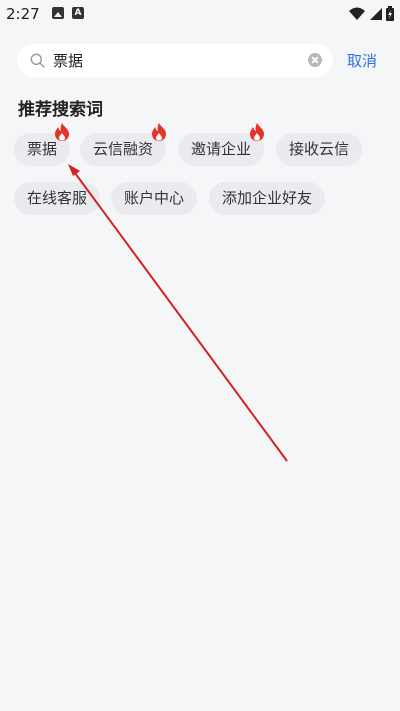  I want to click on cancel-button: 取消, so click(362, 60).